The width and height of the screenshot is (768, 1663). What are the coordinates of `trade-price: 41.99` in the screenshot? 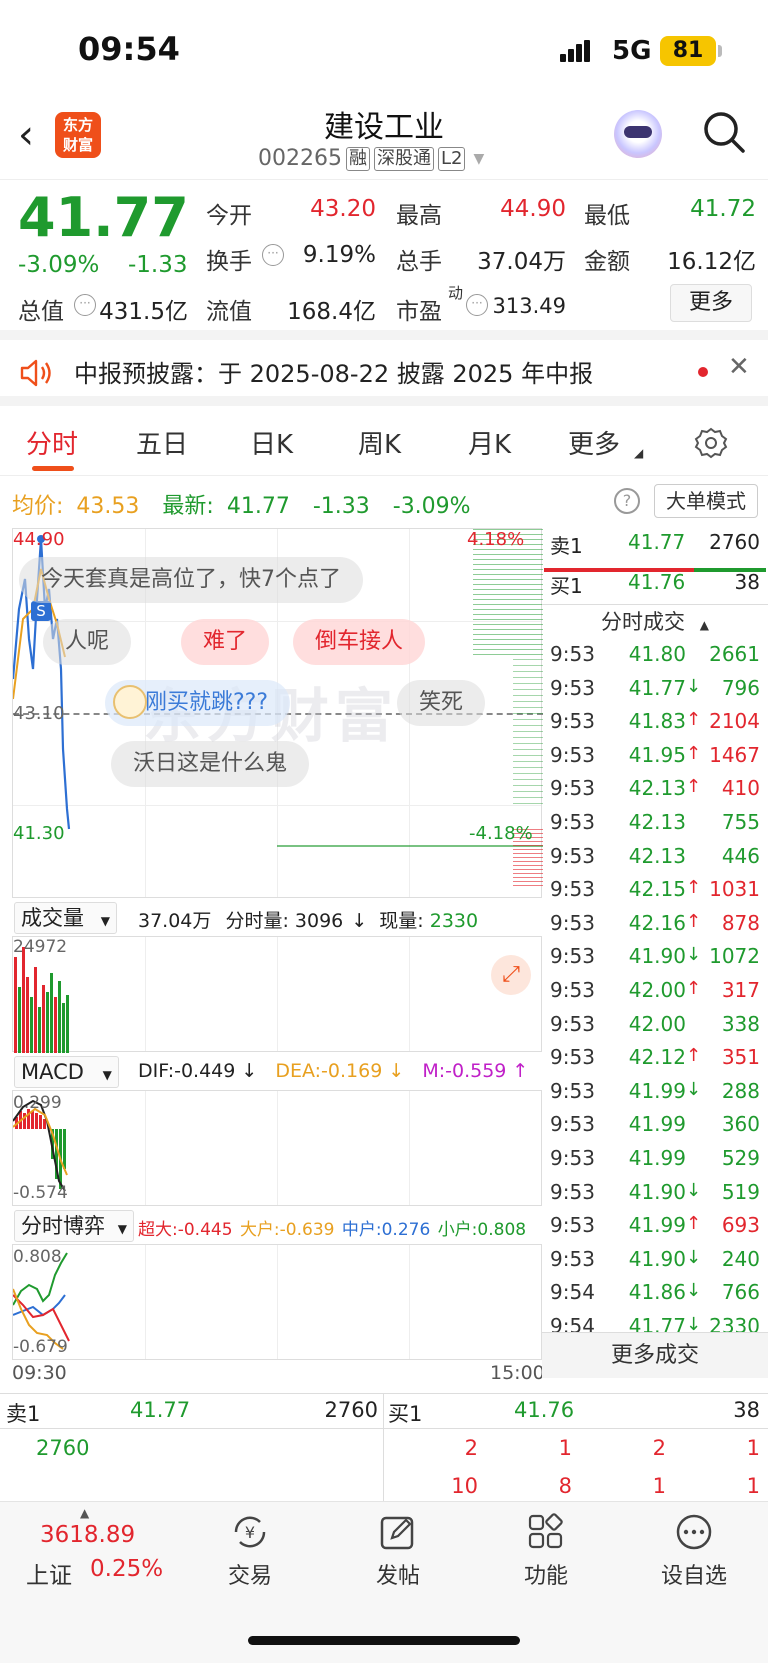 It's located at (657, 1225).